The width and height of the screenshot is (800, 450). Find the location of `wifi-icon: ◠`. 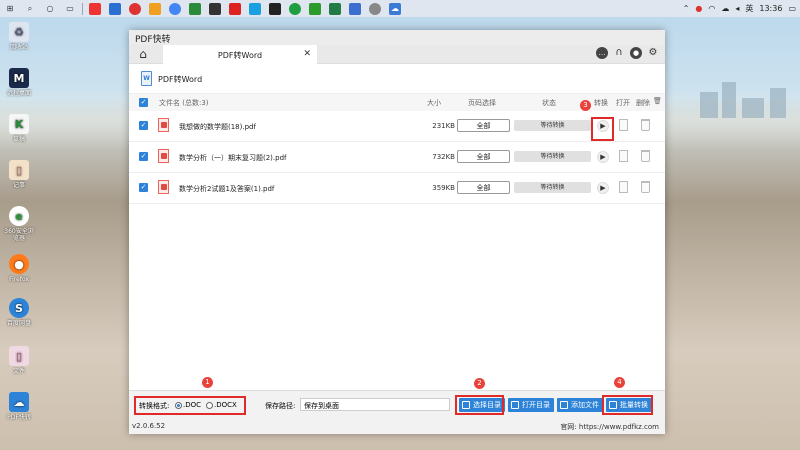

wifi-icon: ◠ is located at coordinates (711, 8).